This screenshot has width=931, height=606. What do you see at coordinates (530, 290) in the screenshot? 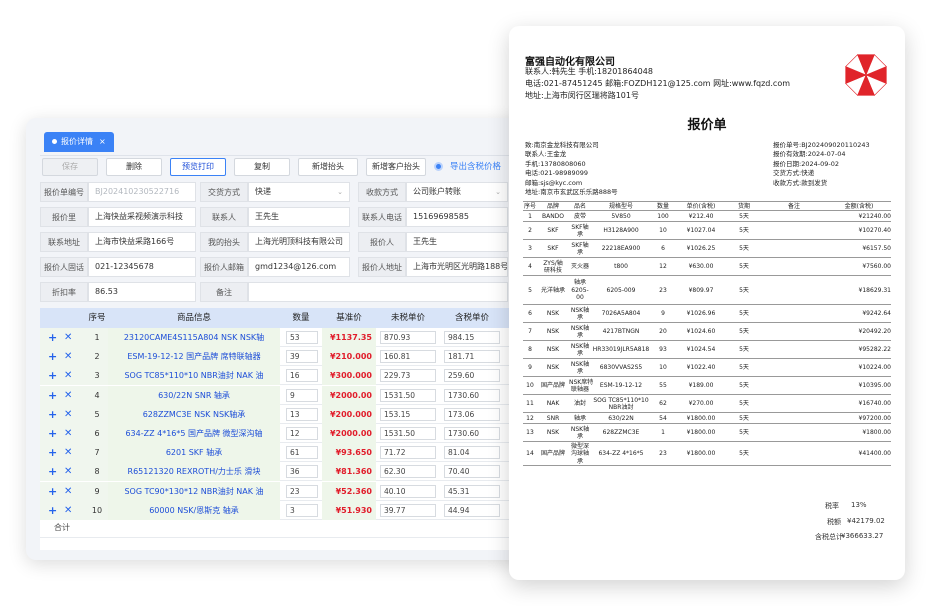
I see `quote-cell-no: 5` at bounding box center [530, 290].